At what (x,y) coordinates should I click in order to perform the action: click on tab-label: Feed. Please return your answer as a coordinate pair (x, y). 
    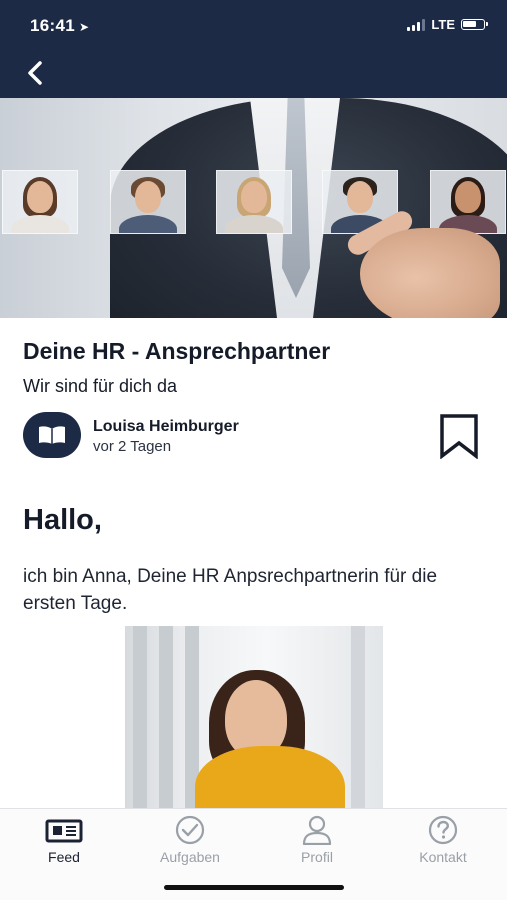
    Looking at the image, I should click on (64, 857).